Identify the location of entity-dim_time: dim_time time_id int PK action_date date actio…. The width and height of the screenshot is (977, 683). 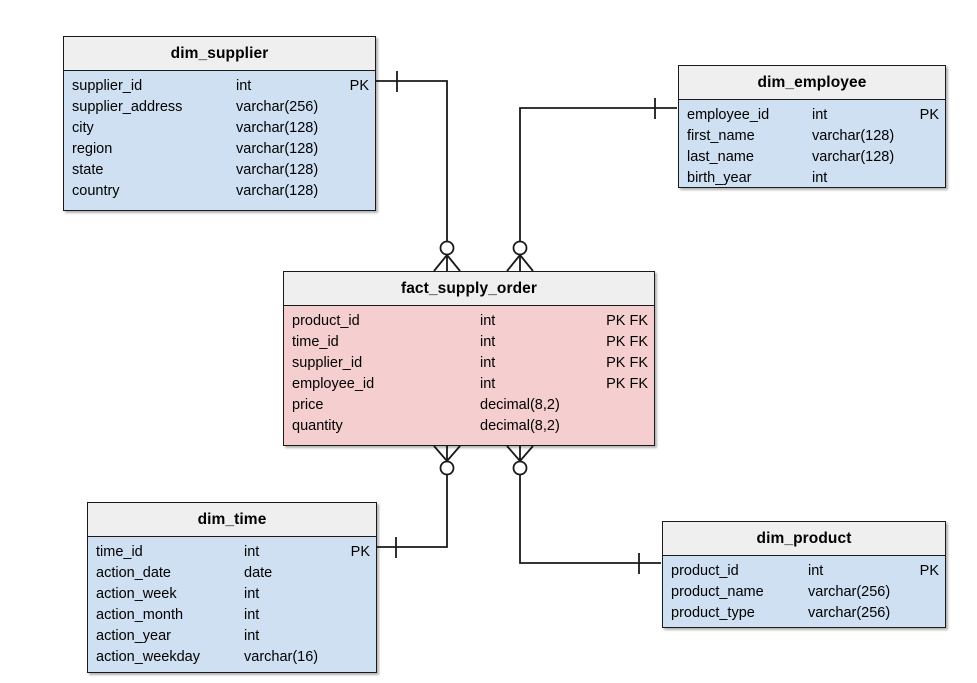
(232, 587).